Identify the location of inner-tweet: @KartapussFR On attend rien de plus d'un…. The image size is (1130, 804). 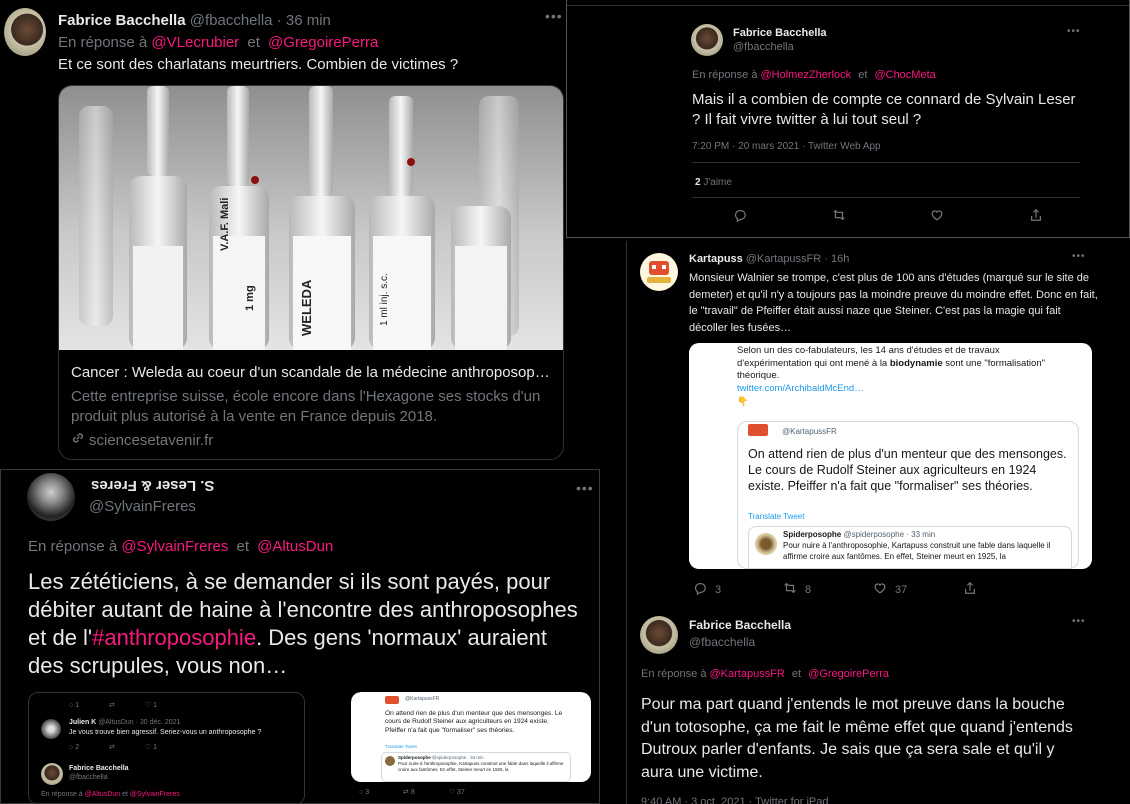
(908, 495).